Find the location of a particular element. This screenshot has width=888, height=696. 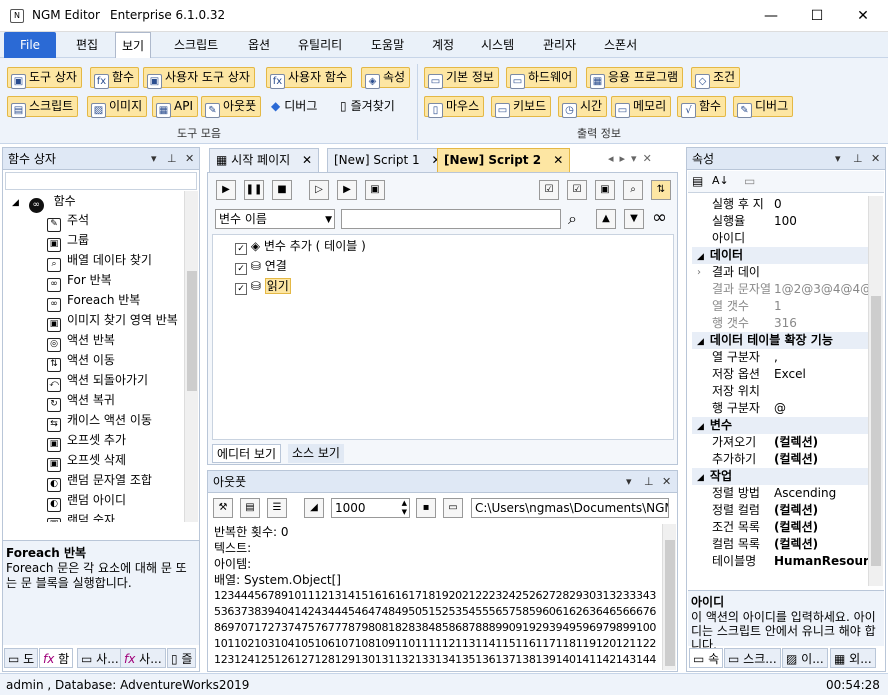

tab-toolbox: ▭ 도 is located at coordinates (21, 658).